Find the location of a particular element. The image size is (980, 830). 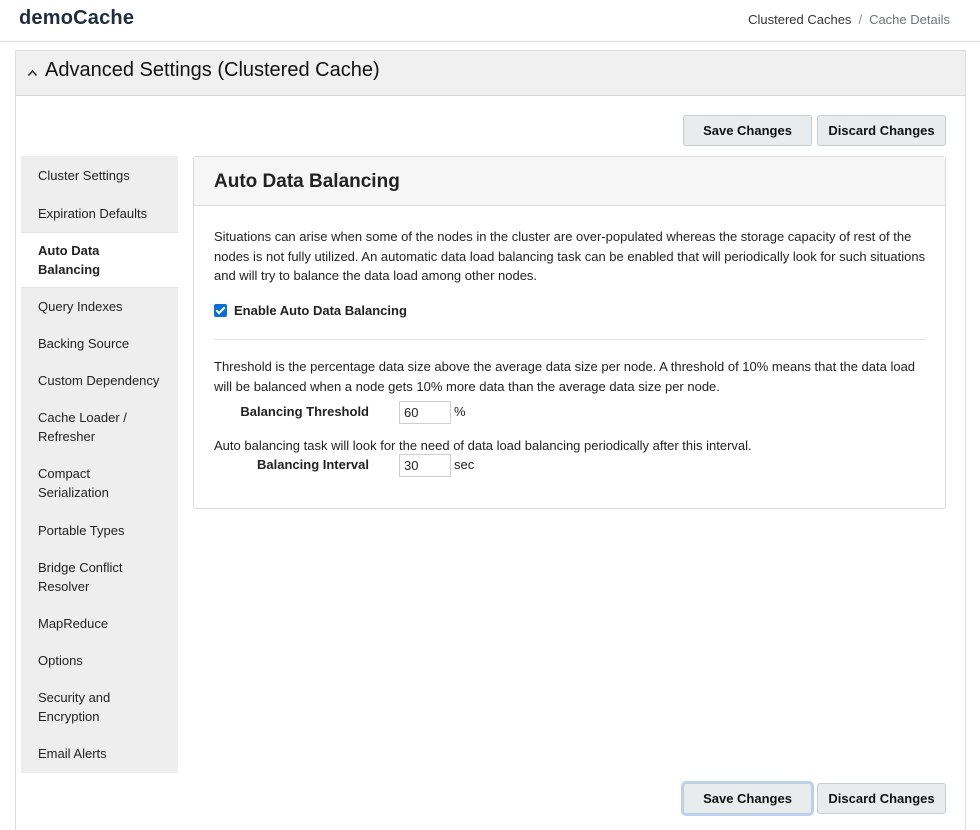

sidebar-item-backing-source: Backing Source is located at coordinates (99, 343).